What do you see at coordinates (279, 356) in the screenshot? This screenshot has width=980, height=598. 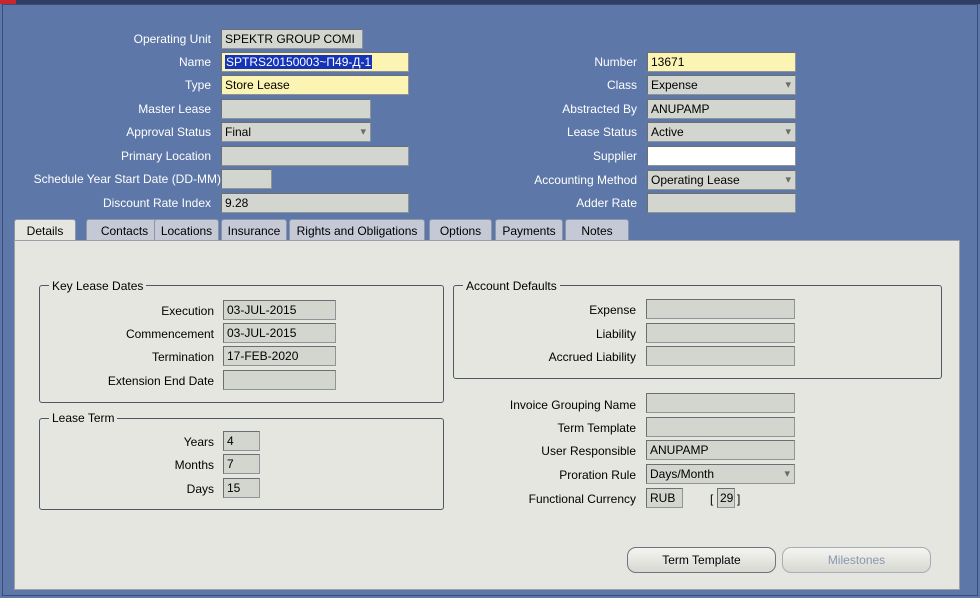 I see `termination-field: 17-FEB-2020` at bounding box center [279, 356].